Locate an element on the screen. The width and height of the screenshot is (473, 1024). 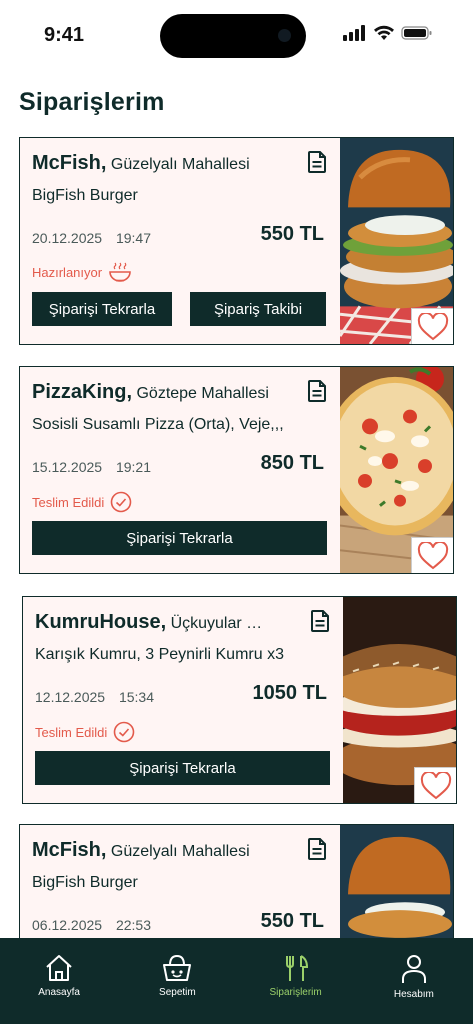
restaurant-name: PizzaKing, is located at coordinates (82, 392).